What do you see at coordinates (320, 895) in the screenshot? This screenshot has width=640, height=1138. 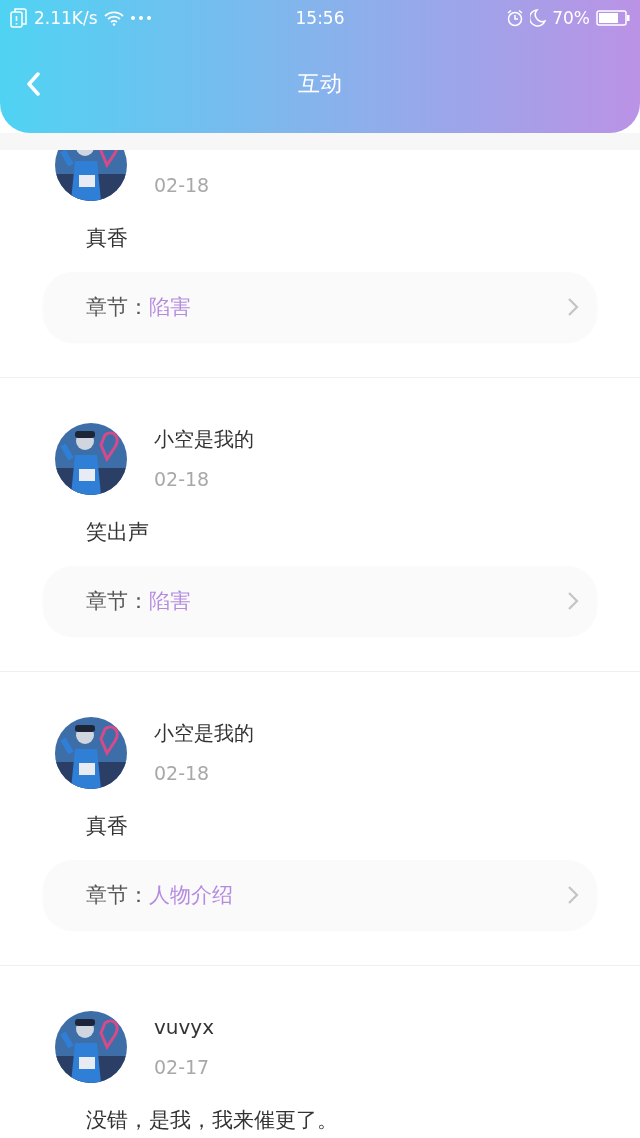 I see `chapter-link: 章节：人物介绍` at bounding box center [320, 895].